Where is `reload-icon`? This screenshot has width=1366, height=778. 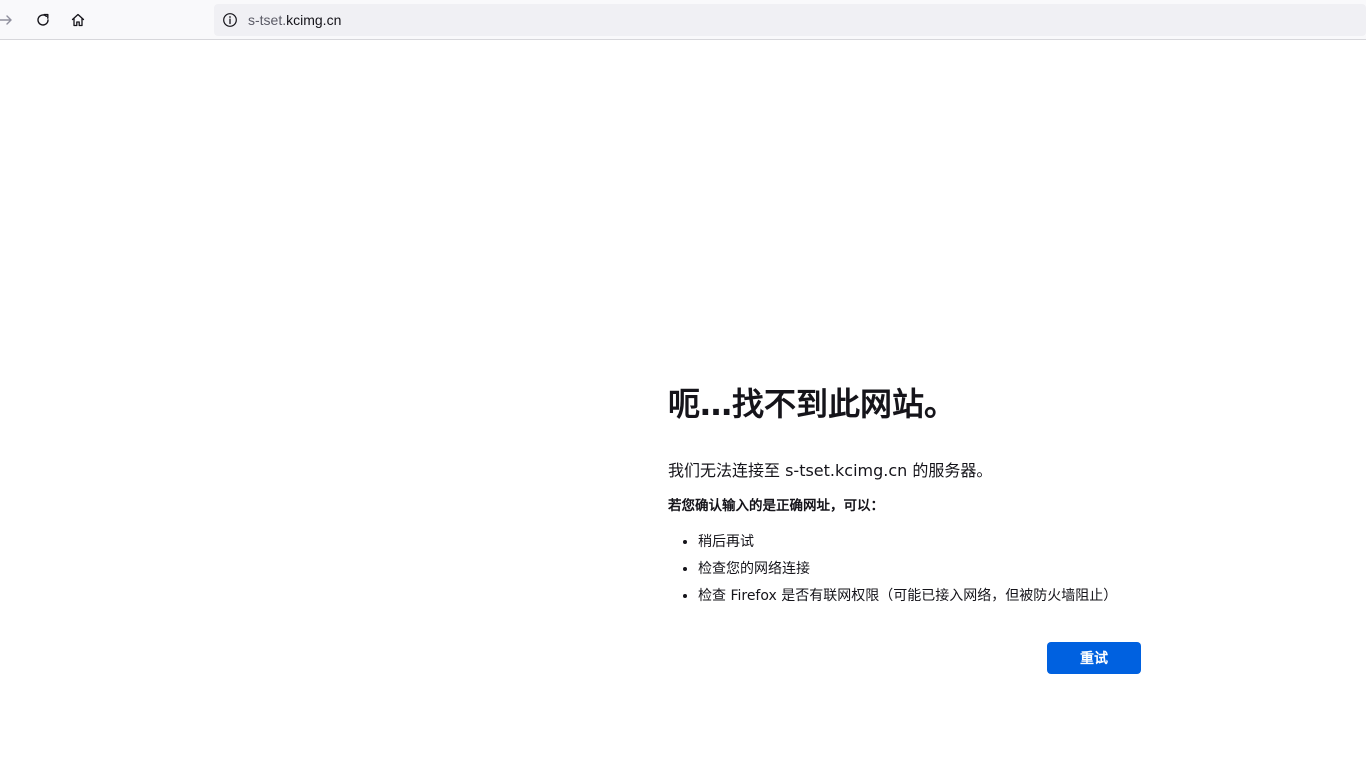
reload-icon is located at coordinates (43, 19).